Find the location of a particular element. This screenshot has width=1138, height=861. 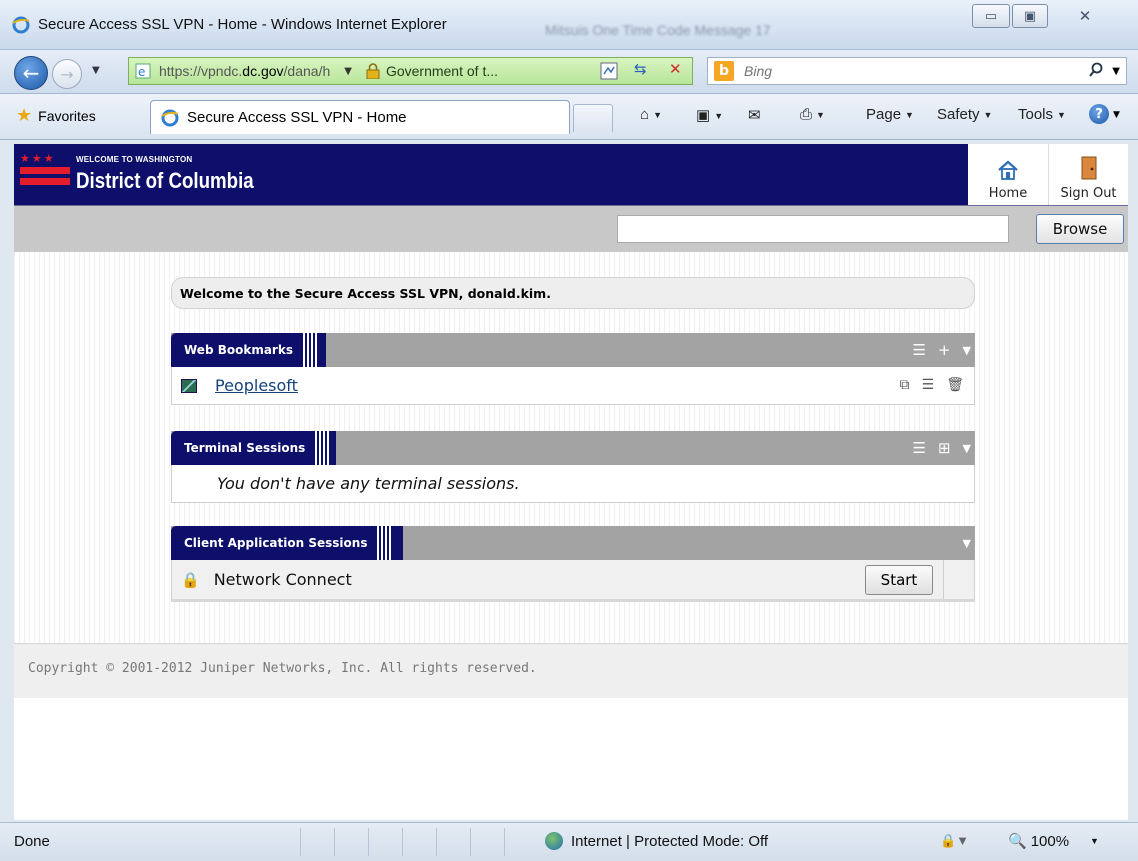

bookmark-link-peoplesoft: Peoplesoft is located at coordinates (256, 385).